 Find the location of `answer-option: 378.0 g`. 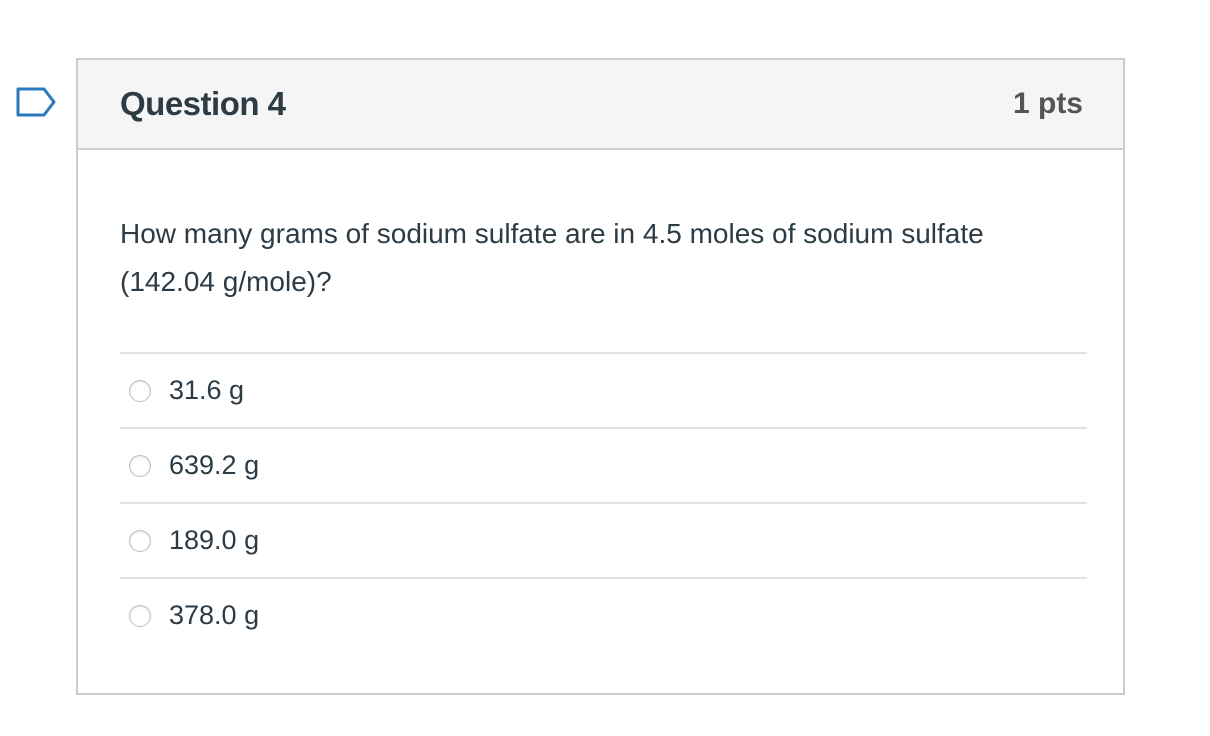

answer-option: 378.0 g is located at coordinates (603, 614).